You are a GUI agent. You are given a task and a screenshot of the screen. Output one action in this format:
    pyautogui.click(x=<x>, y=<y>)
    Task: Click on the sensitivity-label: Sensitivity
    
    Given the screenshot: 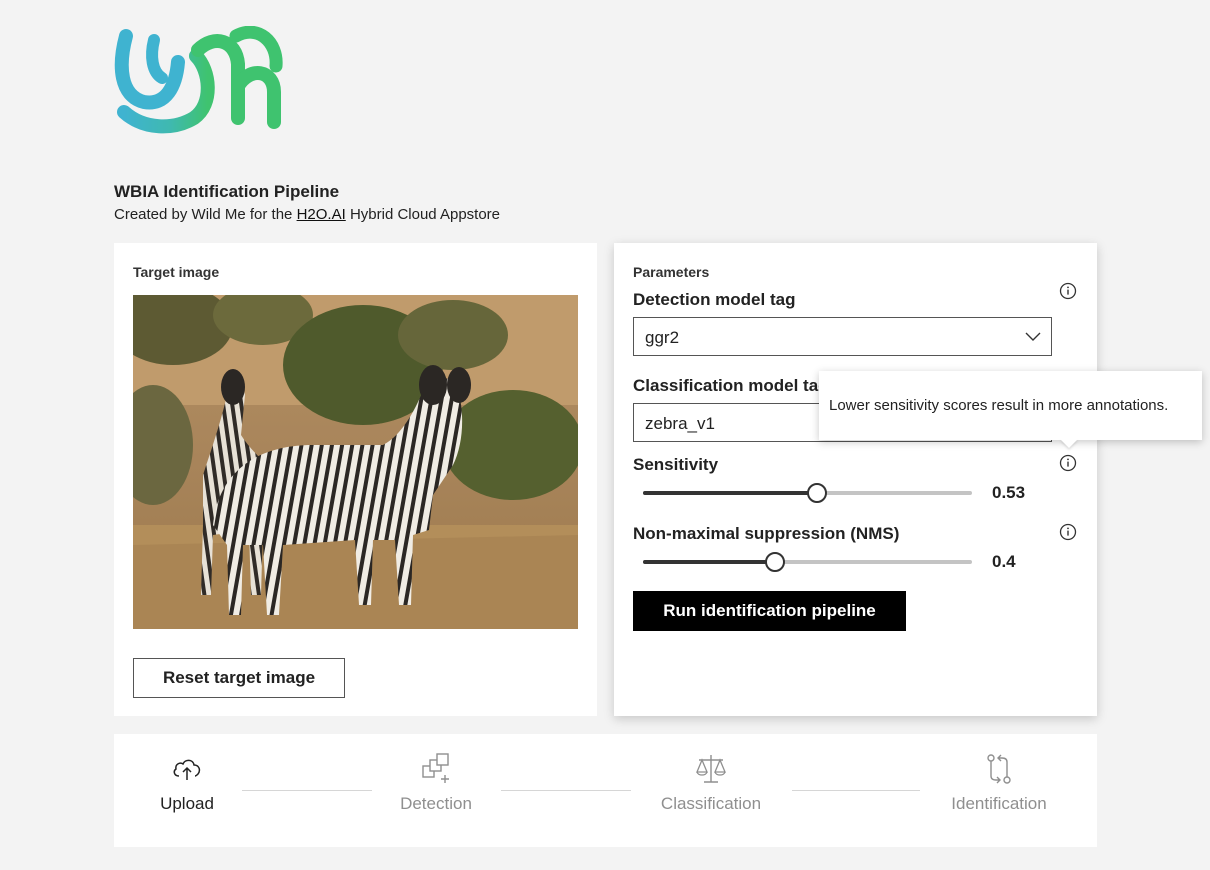 What is the action you would take?
    pyautogui.click(x=676, y=464)
    